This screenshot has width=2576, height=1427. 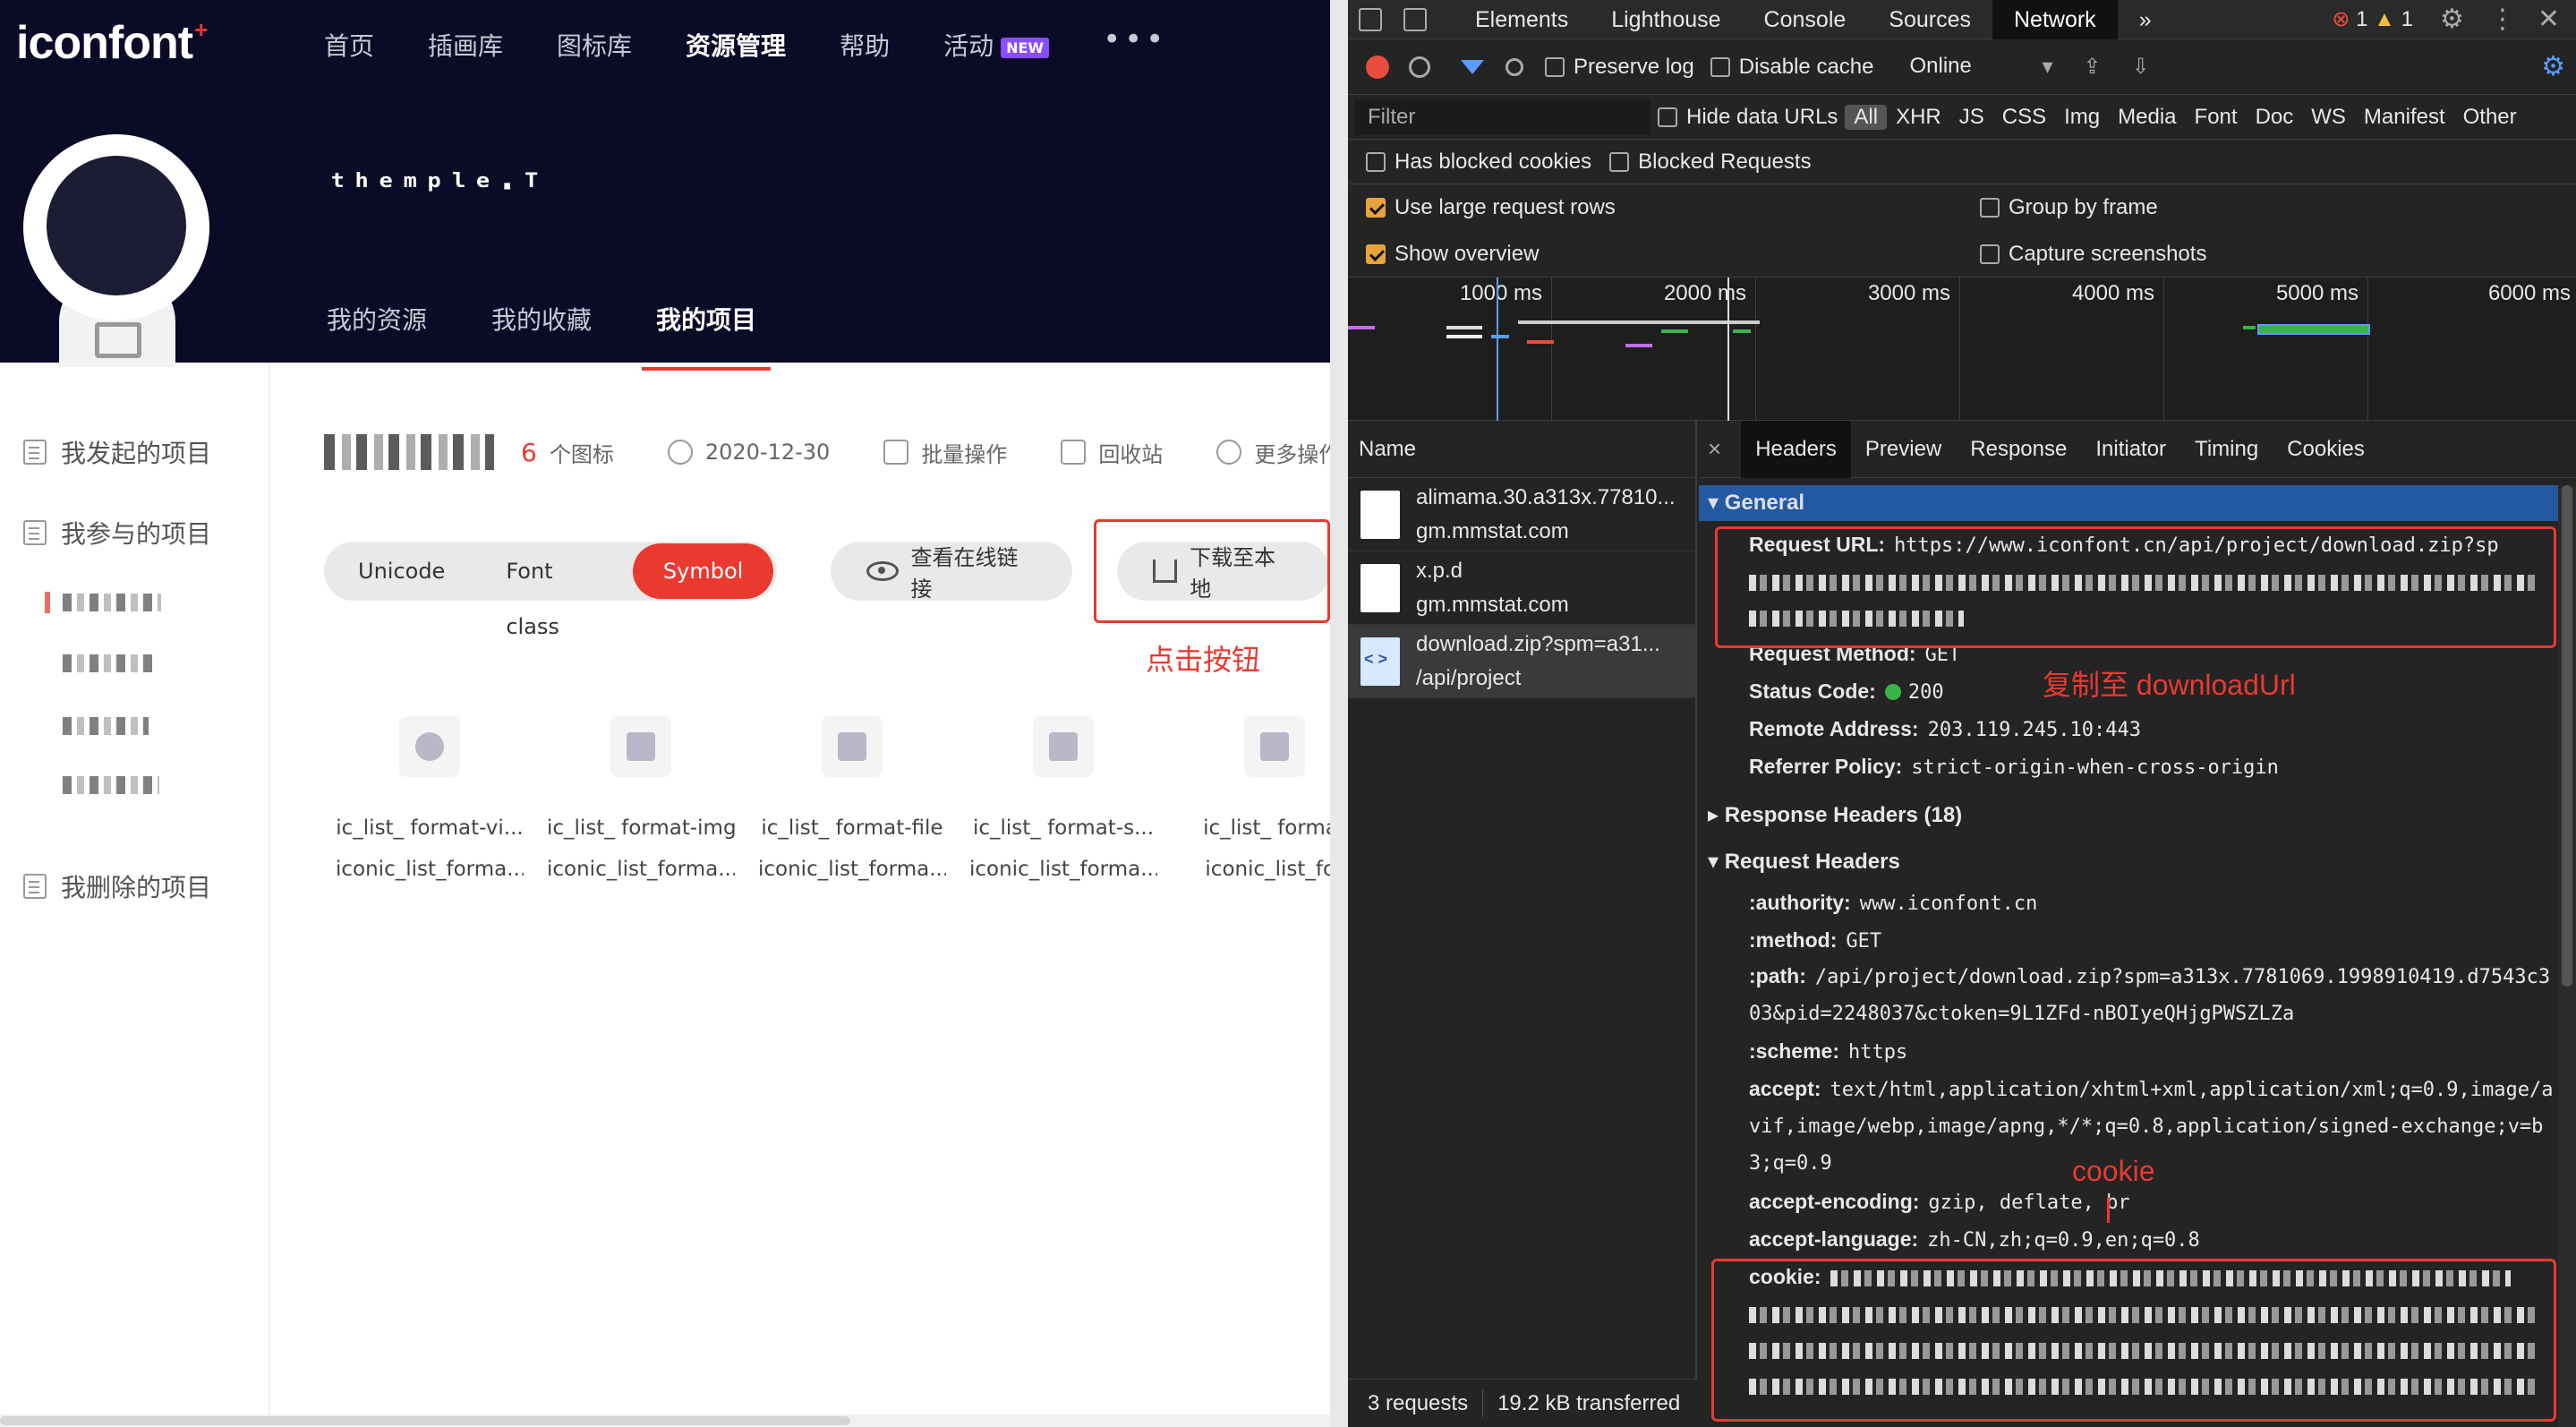 What do you see at coordinates (2549, 19) in the screenshot?
I see `close-icon: ✕` at bounding box center [2549, 19].